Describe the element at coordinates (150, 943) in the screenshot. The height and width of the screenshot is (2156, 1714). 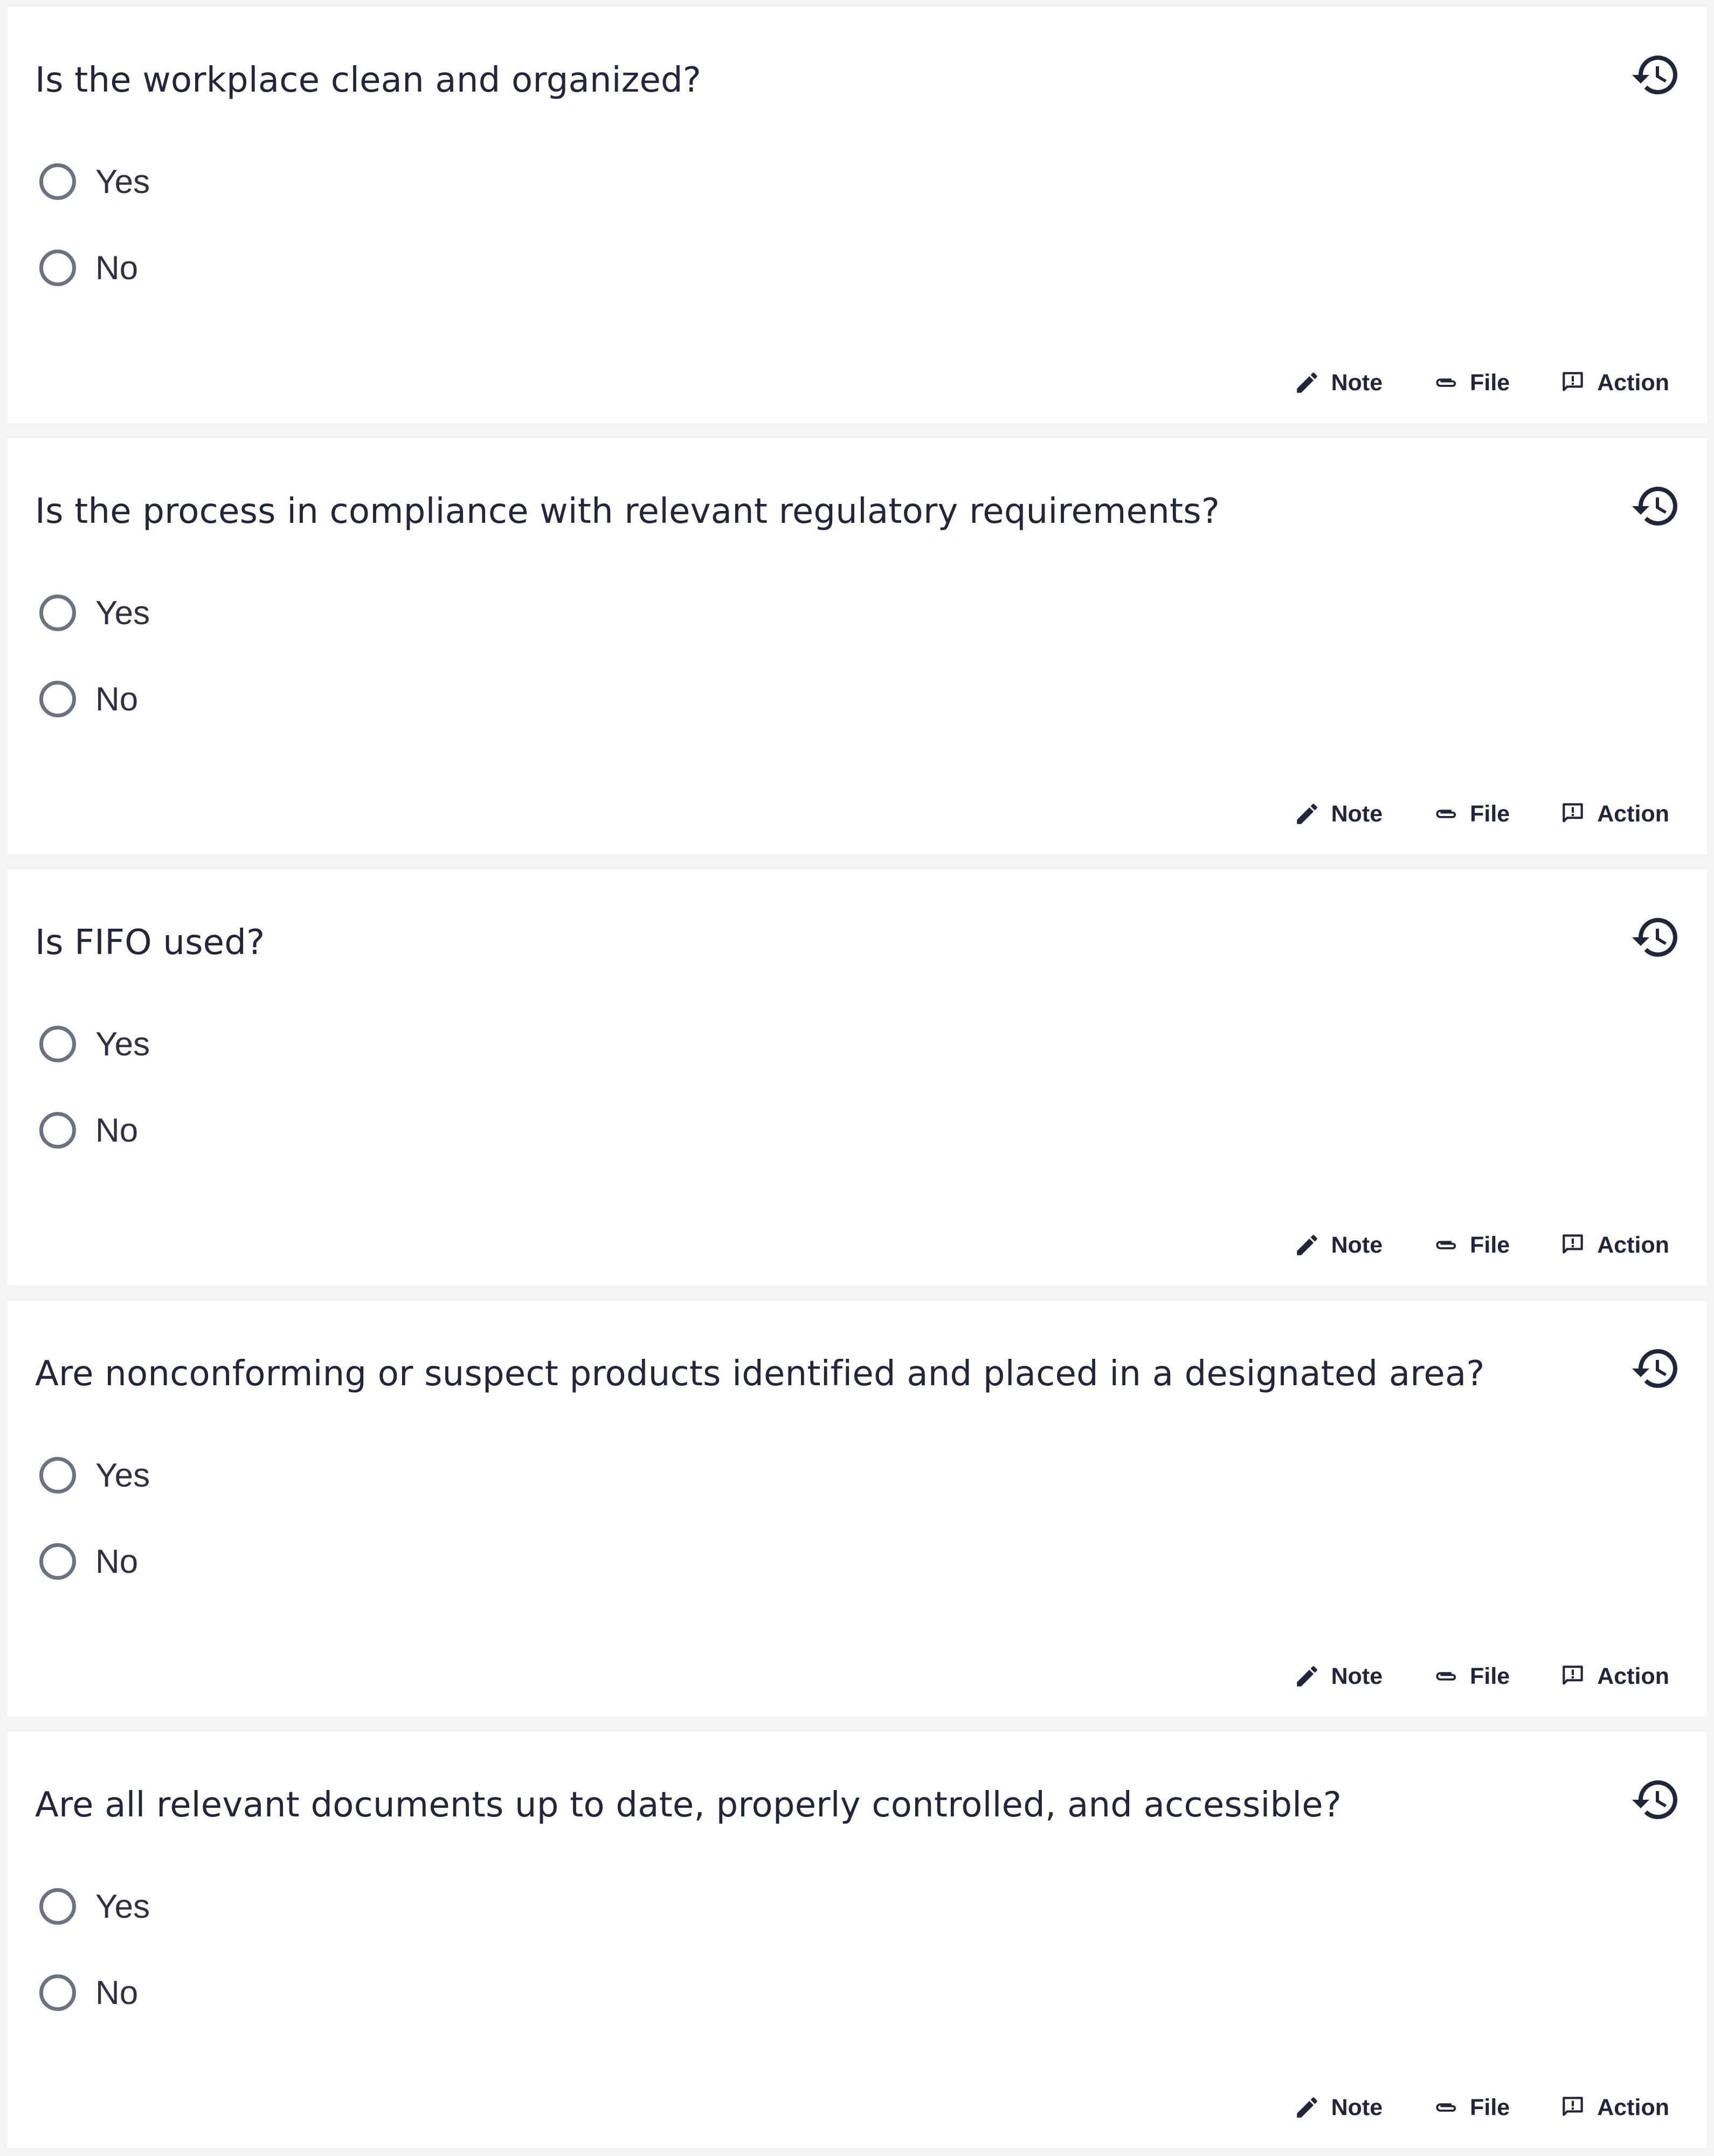
I see `question-text: Is FIFO used?` at that location.